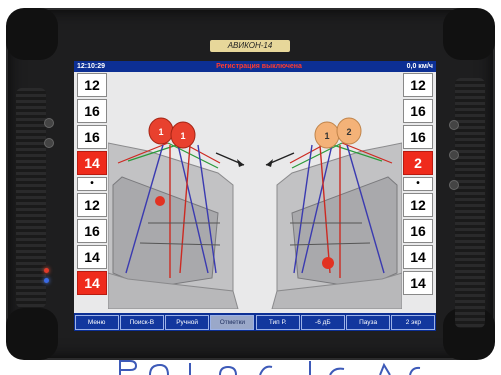 The height and width of the screenshot is (375, 501). I want to click on right-channel-gain-6: 16, so click(418, 231).